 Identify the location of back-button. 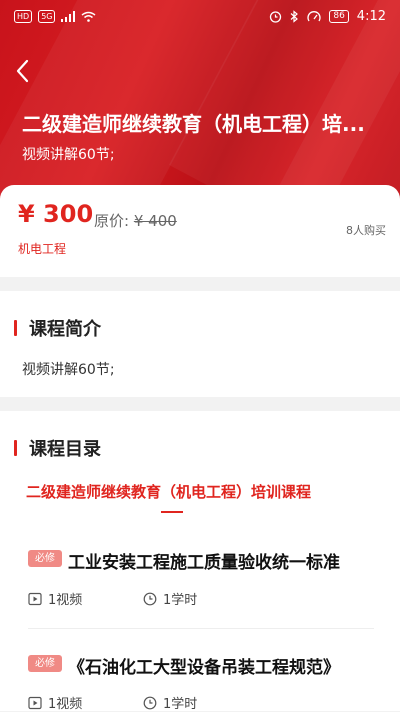
(24, 71).